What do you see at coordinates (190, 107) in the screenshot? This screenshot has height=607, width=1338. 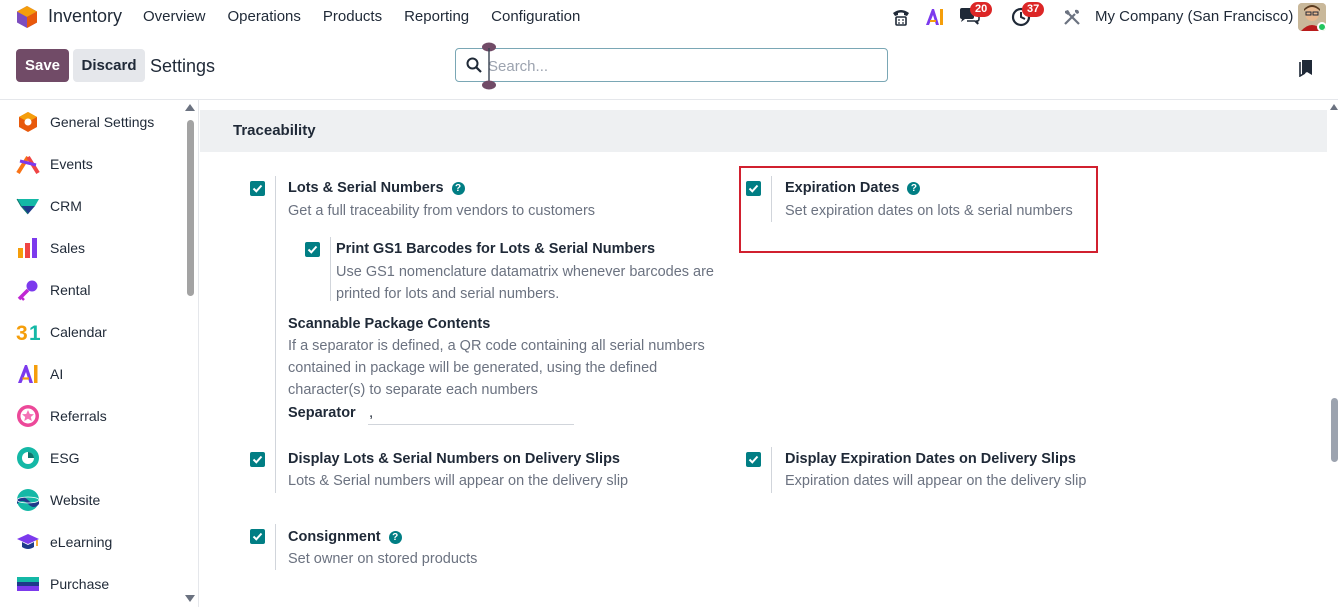 I see `sidebar-scroll-up-icon` at bounding box center [190, 107].